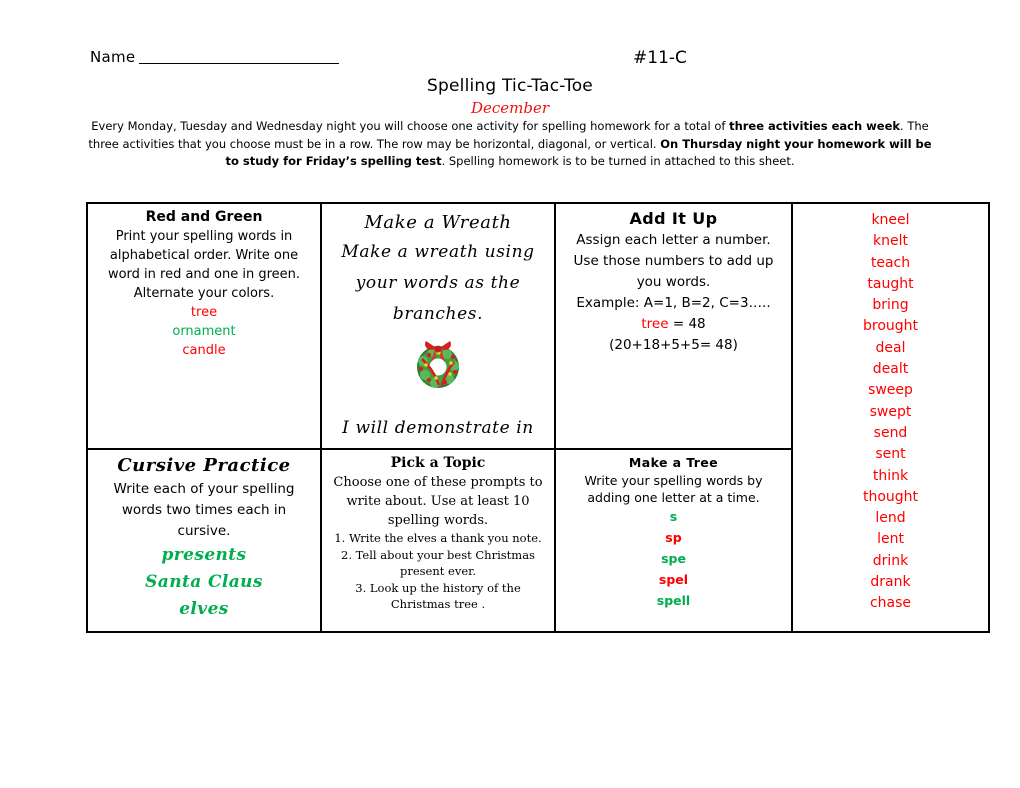  I want to click on list-item: thought, so click(890, 496).